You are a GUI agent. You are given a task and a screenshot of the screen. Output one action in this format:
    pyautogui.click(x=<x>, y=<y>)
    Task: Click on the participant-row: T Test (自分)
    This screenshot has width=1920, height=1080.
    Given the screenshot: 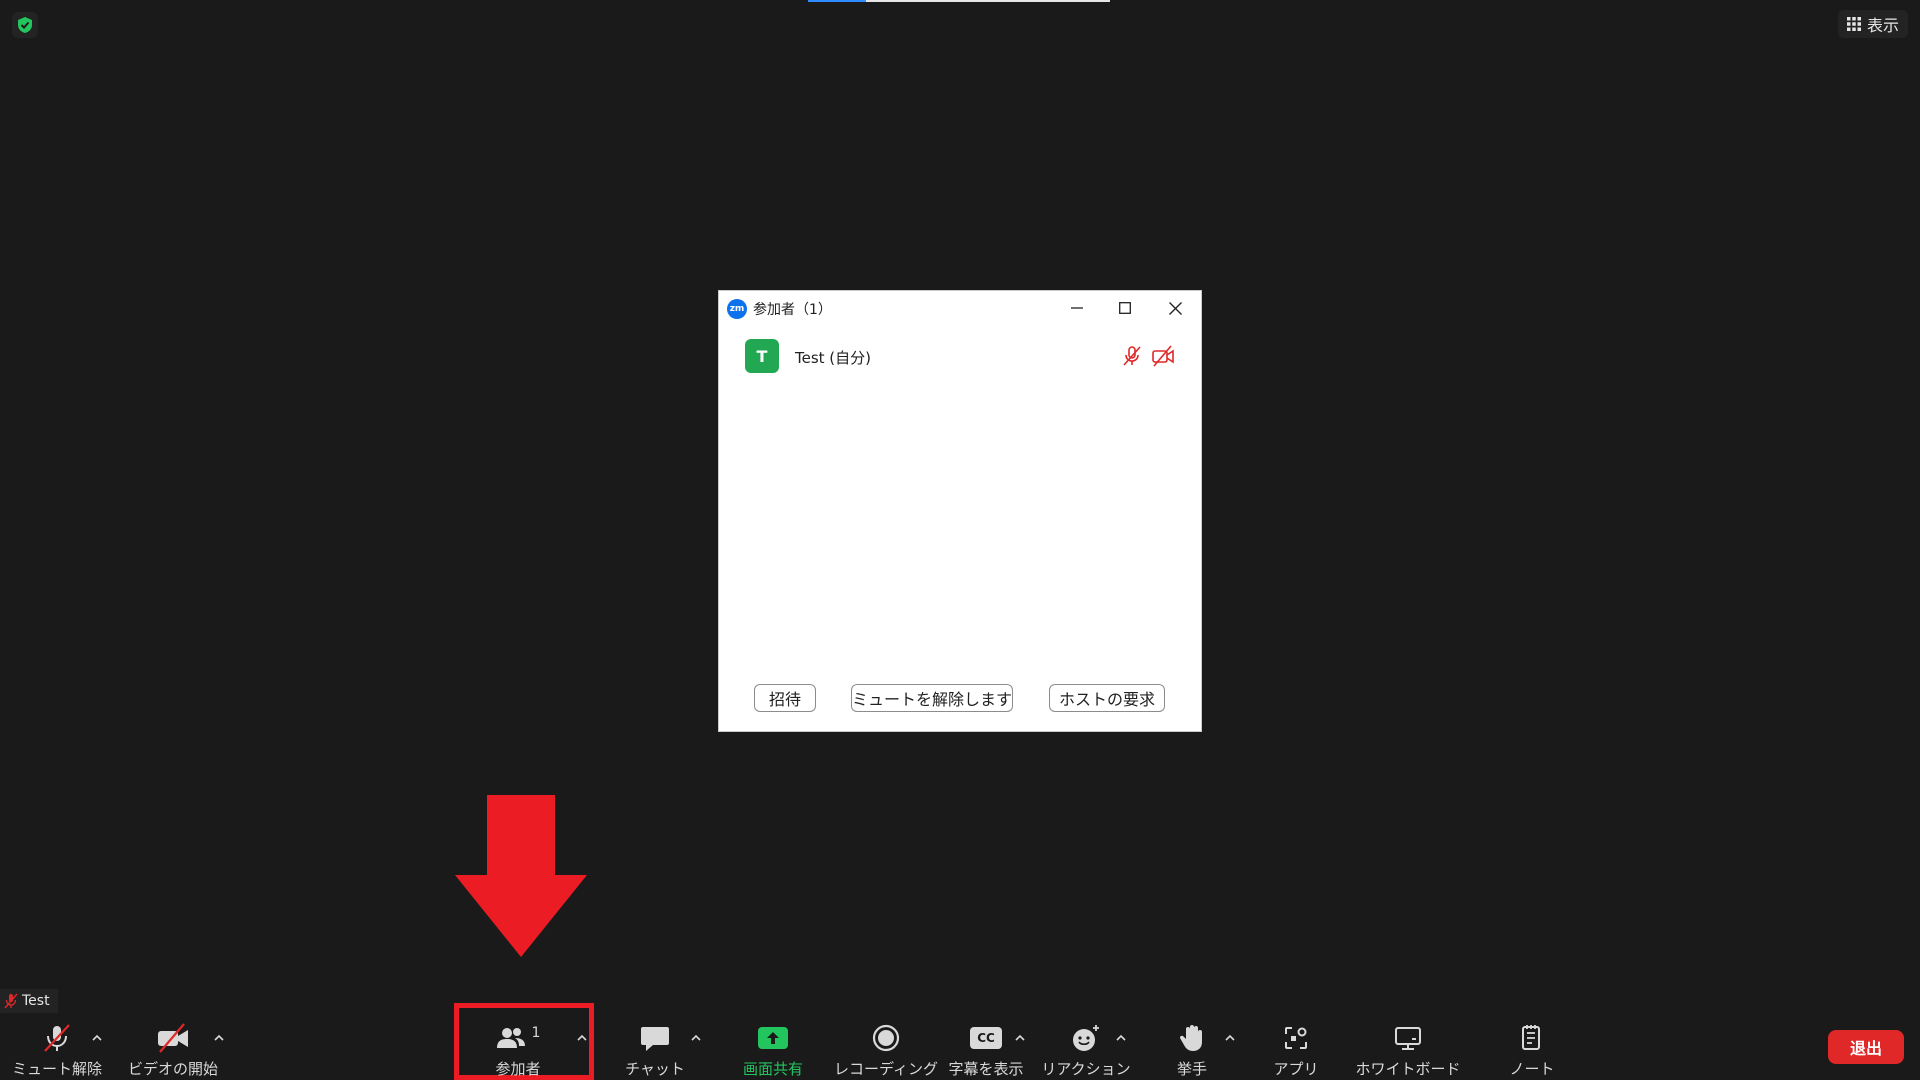 What is the action you would take?
    pyautogui.click(x=965, y=356)
    